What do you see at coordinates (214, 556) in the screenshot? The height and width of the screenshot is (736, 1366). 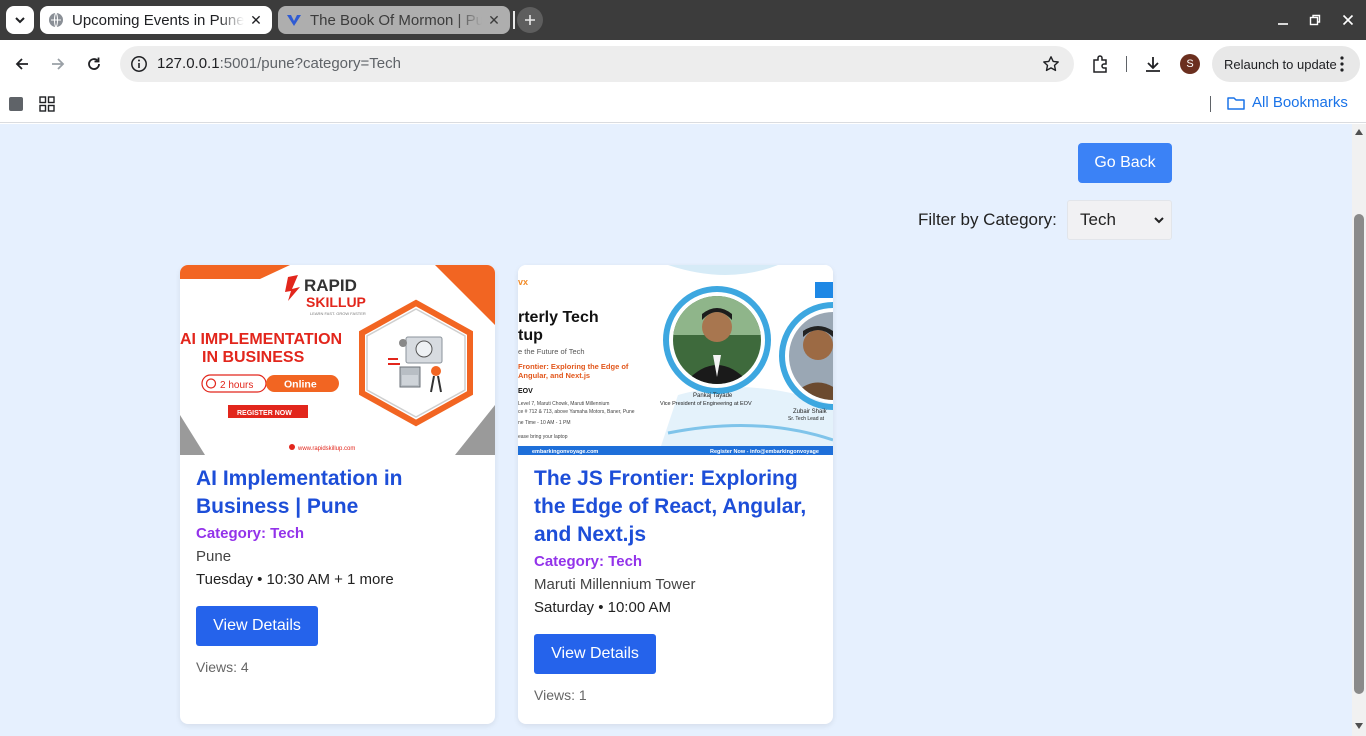 I see `event-venue: Pune` at bounding box center [214, 556].